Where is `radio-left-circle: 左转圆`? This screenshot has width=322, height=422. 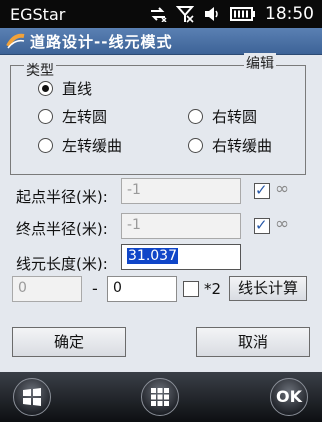
radio-left-circle: 左转圆 is located at coordinates (72, 116).